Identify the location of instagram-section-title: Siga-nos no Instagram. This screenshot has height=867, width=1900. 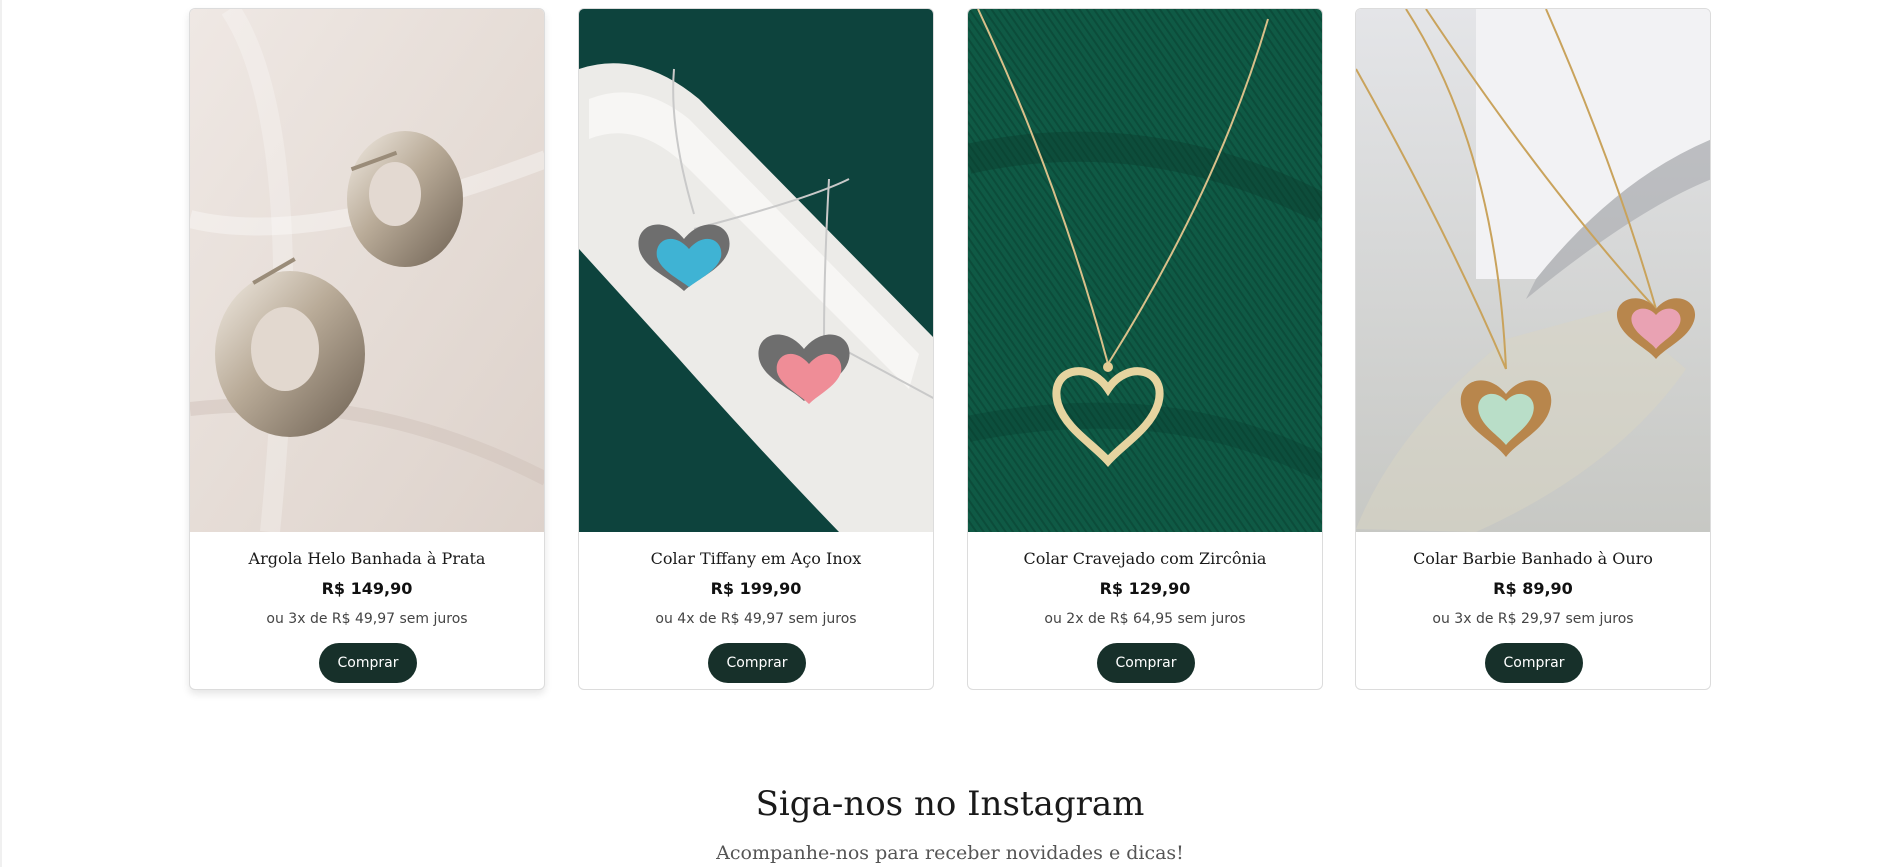
(950, 804).